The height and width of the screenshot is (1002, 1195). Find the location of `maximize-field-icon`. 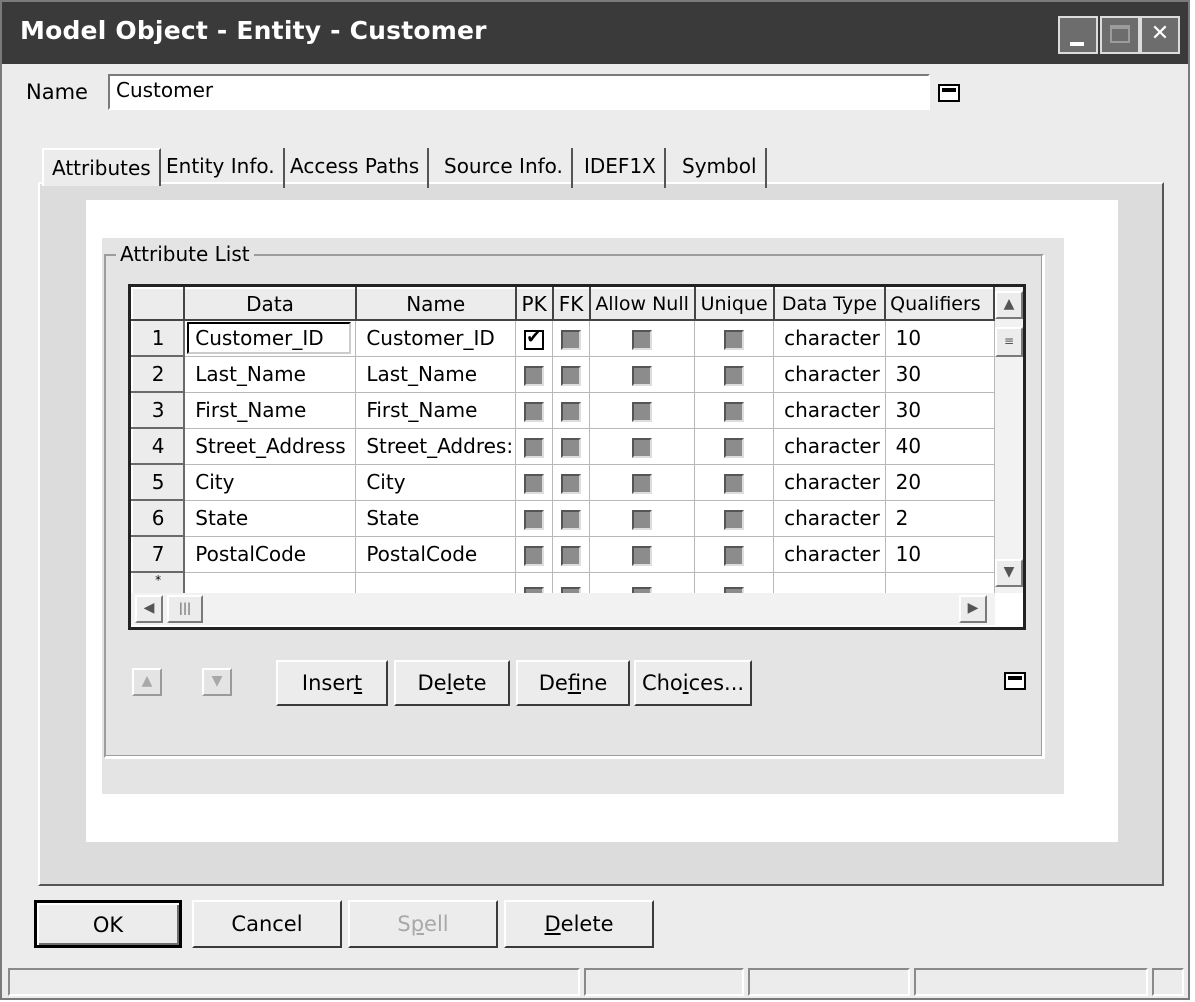

maximize-field-icon is located at coordinates (949, 93).